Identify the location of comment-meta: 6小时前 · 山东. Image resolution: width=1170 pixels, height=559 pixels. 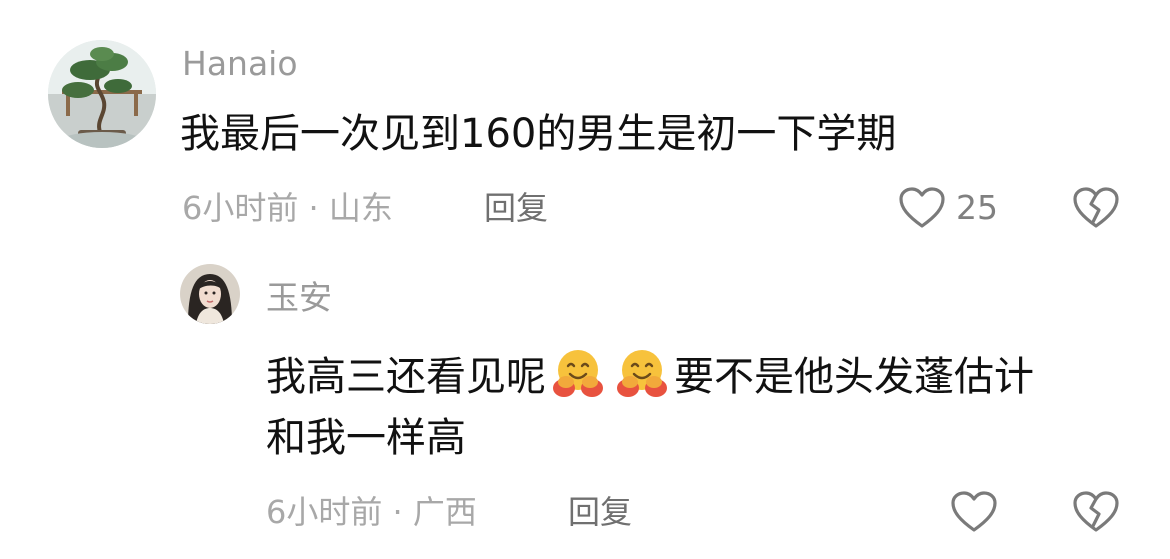
(287, 208).